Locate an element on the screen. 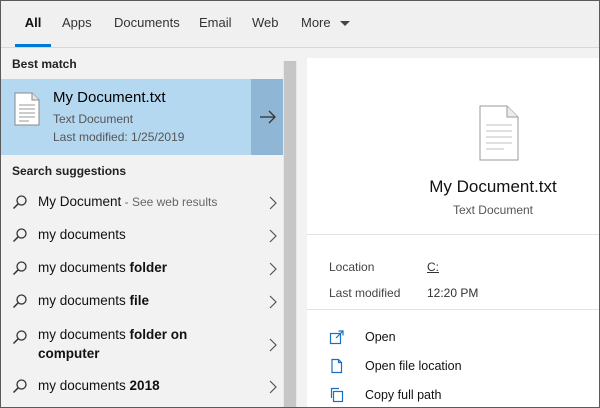 The height and width of the screenshot is (408, 600). best-match-title: My Document.txt is located at coordinates (109, 97).